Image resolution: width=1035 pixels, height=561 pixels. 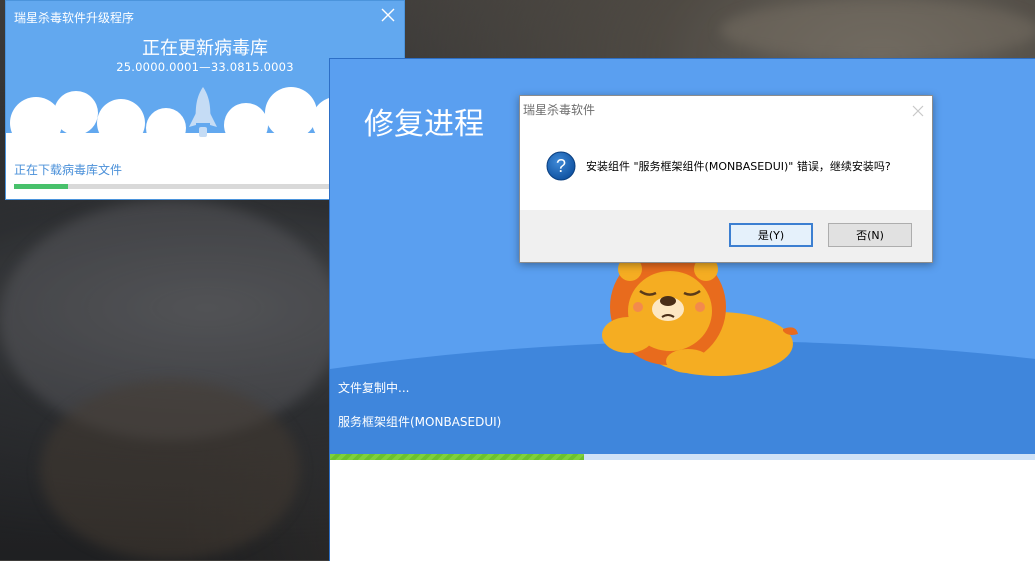 I want to click on download-progress-fill, so click(x=41, y=186).